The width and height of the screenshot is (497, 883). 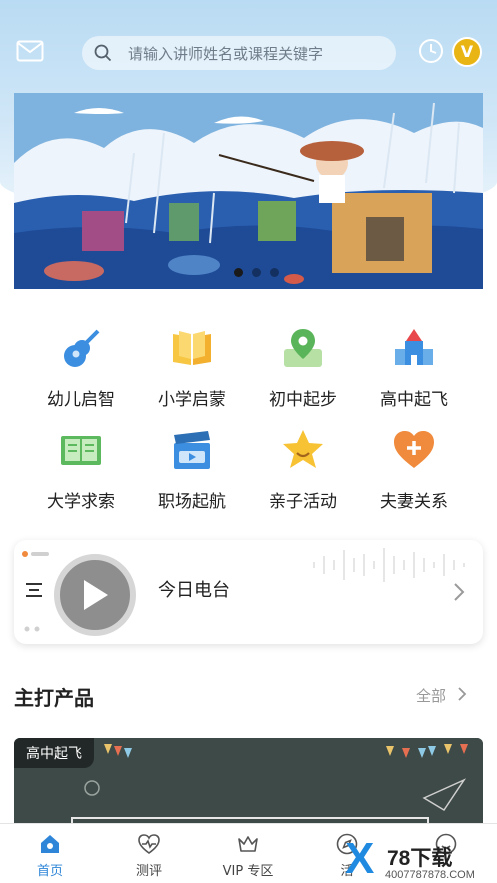 I want to click on list-icon, so click(x=34, y=590).